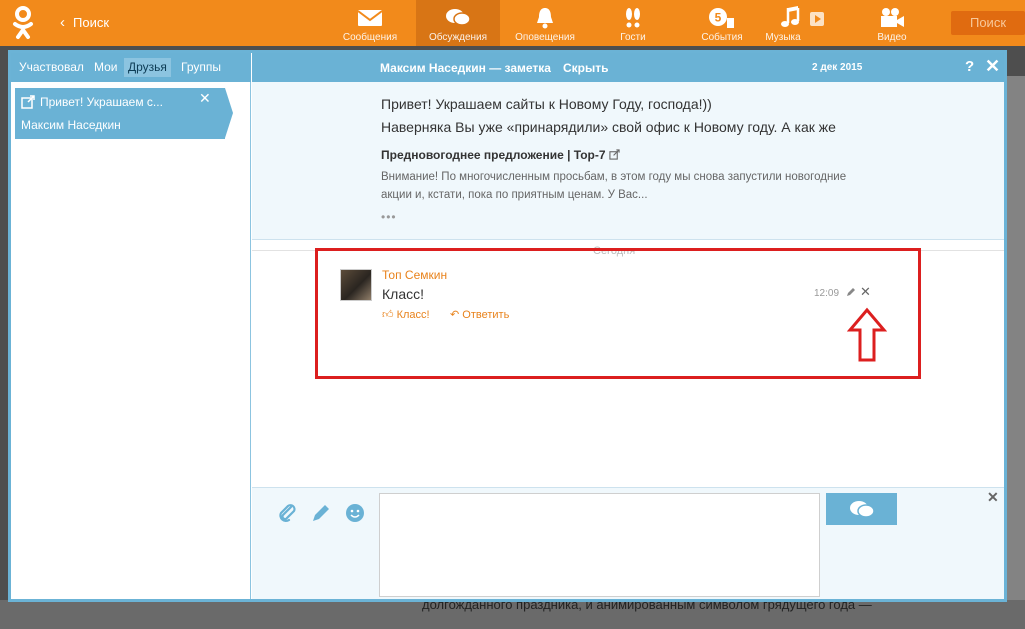 This screenshot has width=1025, height=629. Describe the element at coordinates (586, 68) in the screenshot. I see `hide-button: Скрыть` at that location.